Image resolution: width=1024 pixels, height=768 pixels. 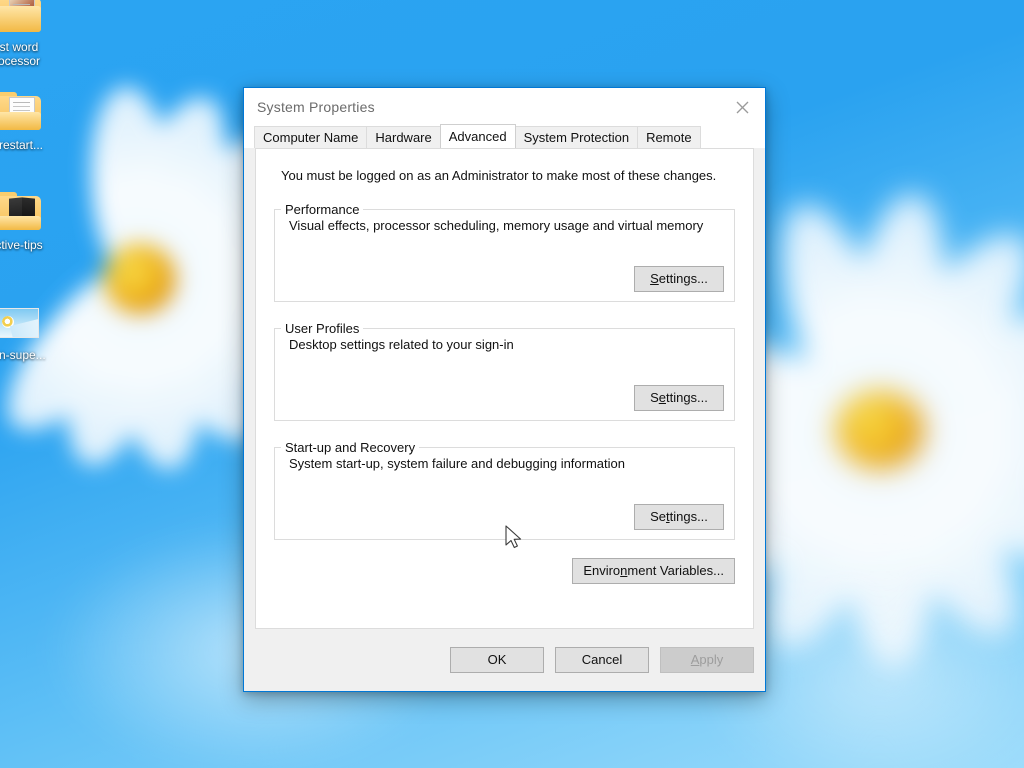 I want to click on environment-variables-pre: Enviro, so click(x=602, y=570).